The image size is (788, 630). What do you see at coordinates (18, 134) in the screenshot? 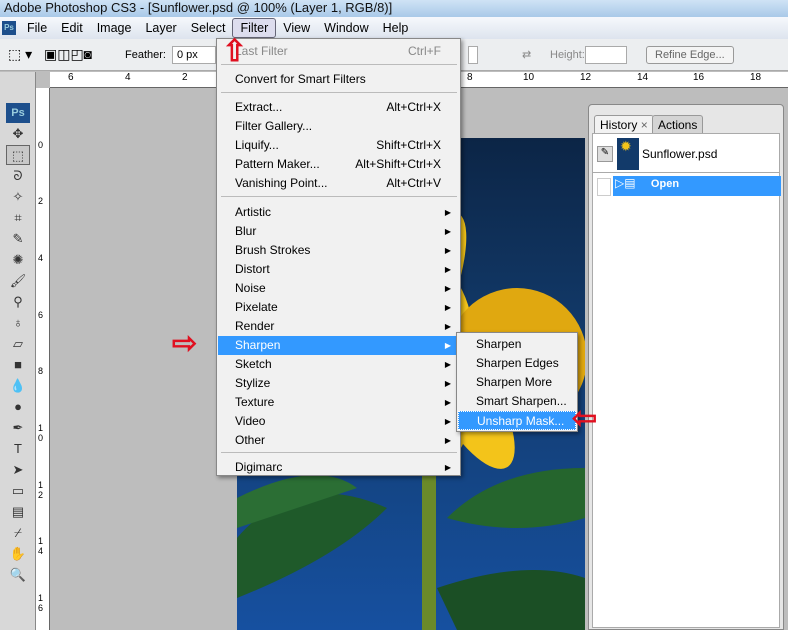
I see `move-tool-icon: ✥` at bounding box center [18, 134].